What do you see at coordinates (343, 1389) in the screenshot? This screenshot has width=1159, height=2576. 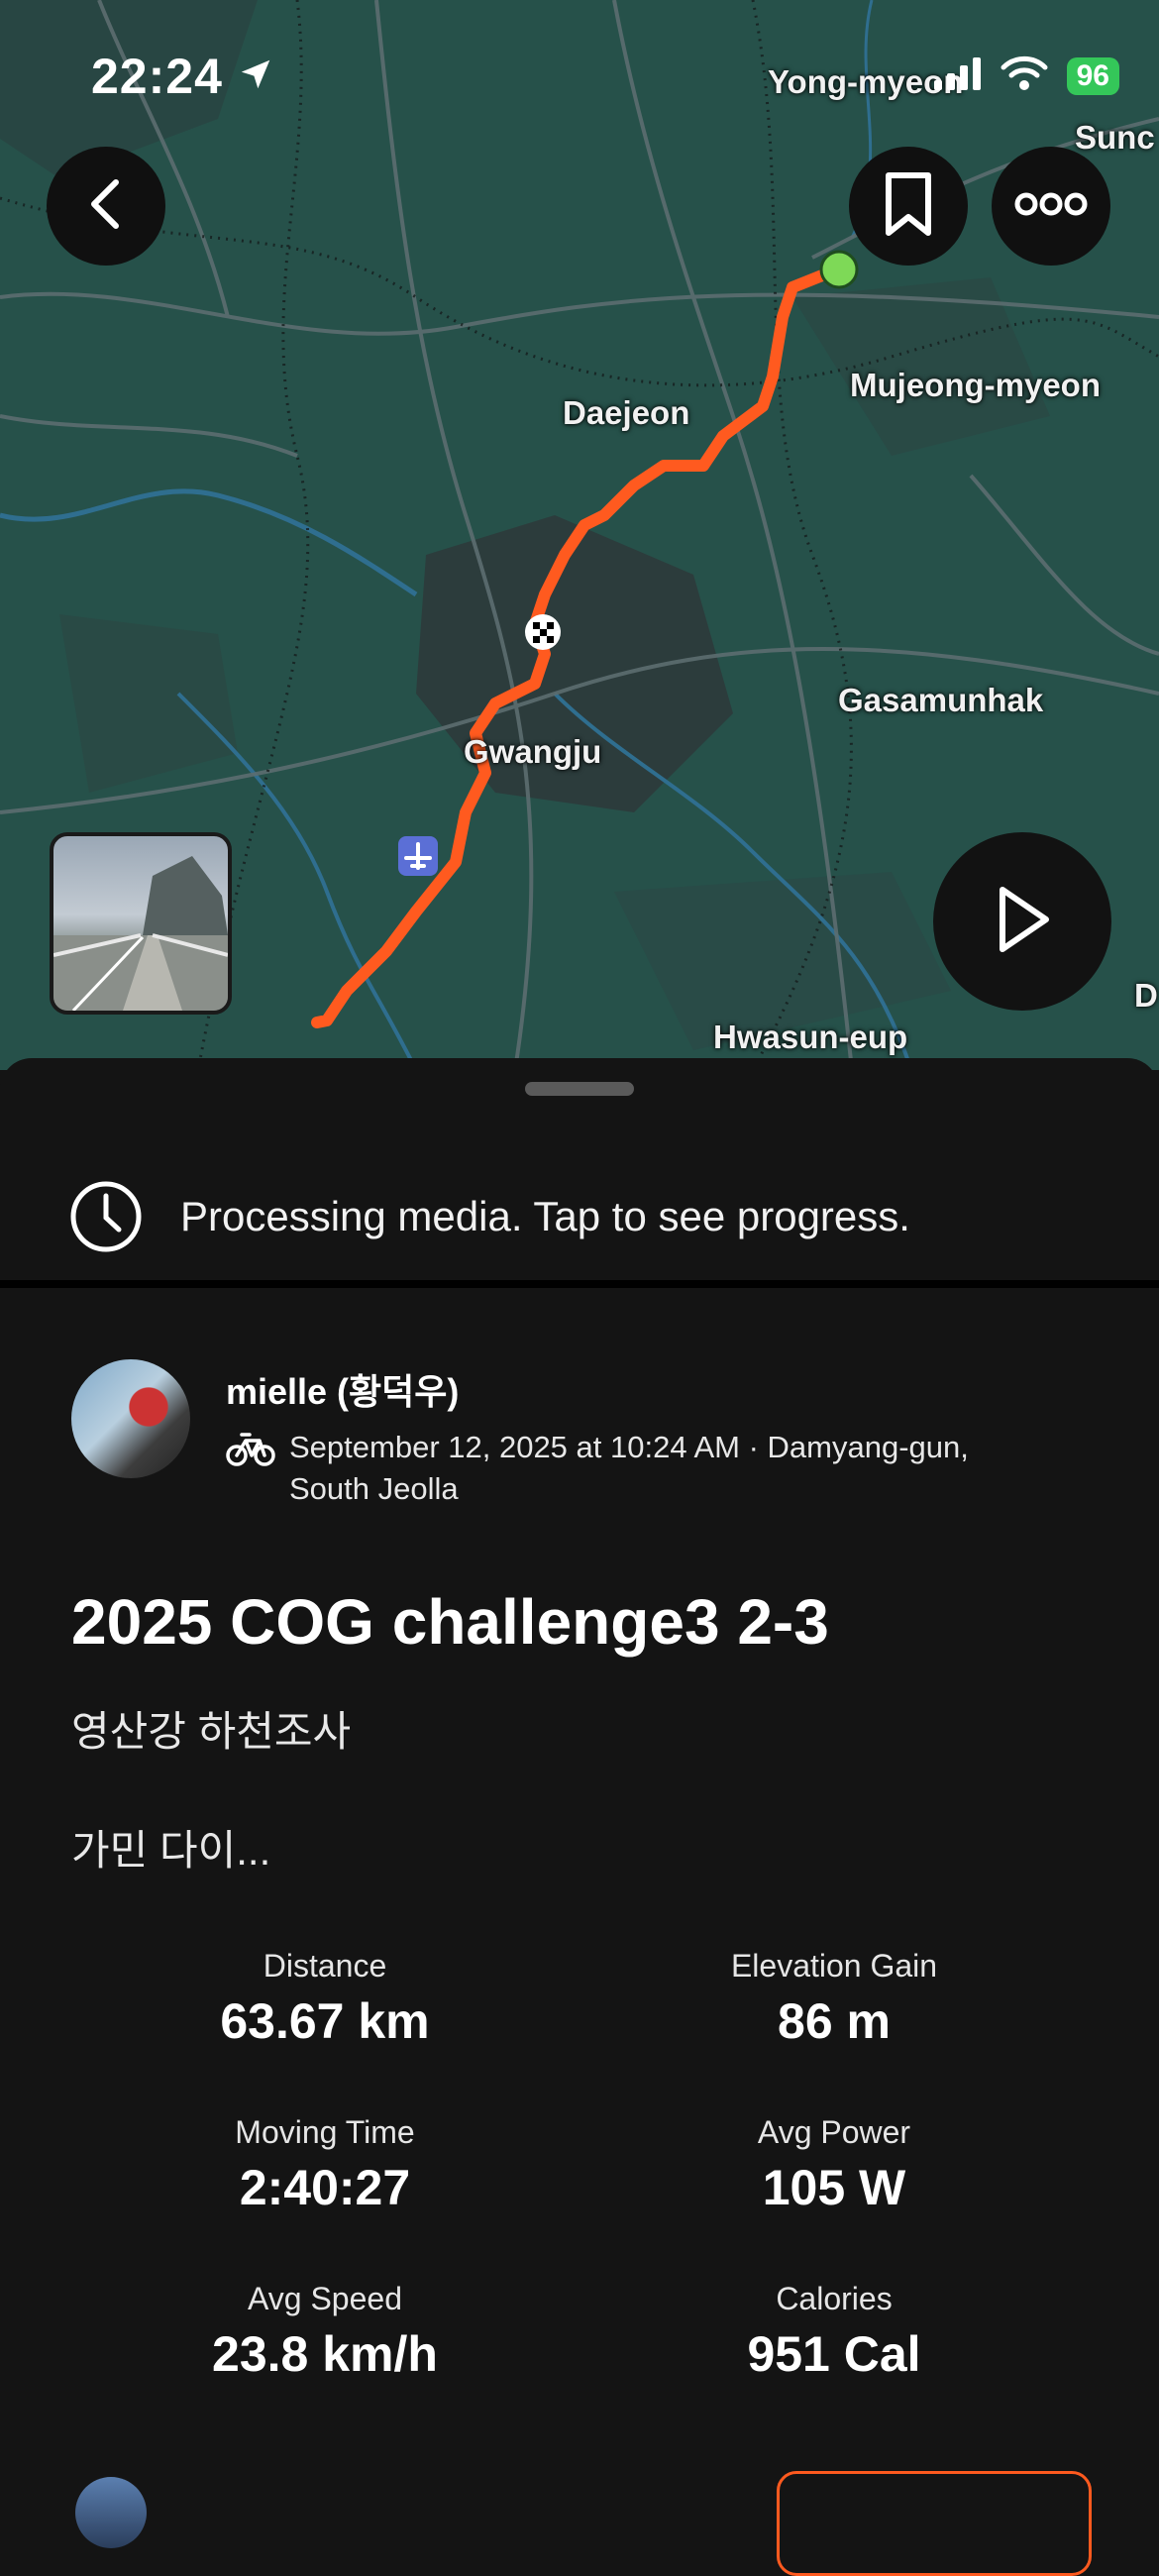 I see `athlete-name: mielle (황덕우)` at bounding box center [343, 1389].